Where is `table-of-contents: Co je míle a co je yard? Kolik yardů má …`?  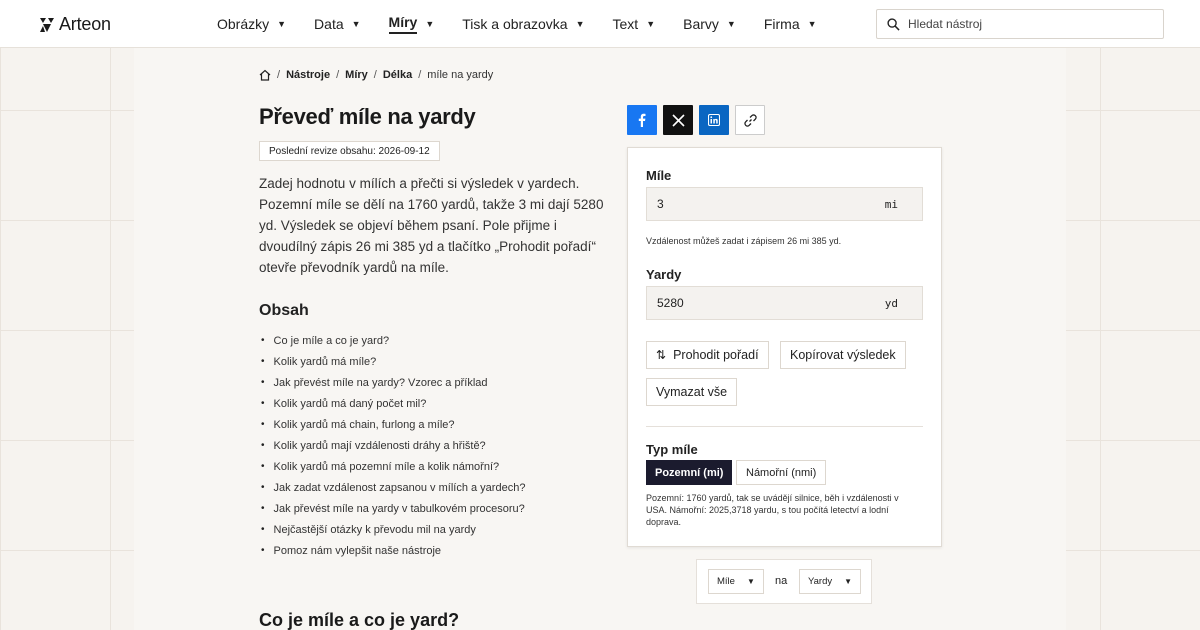
table-of-contents: Co je míle a co je yard? Kolik yardů má … is located at coordinates (392, 445).